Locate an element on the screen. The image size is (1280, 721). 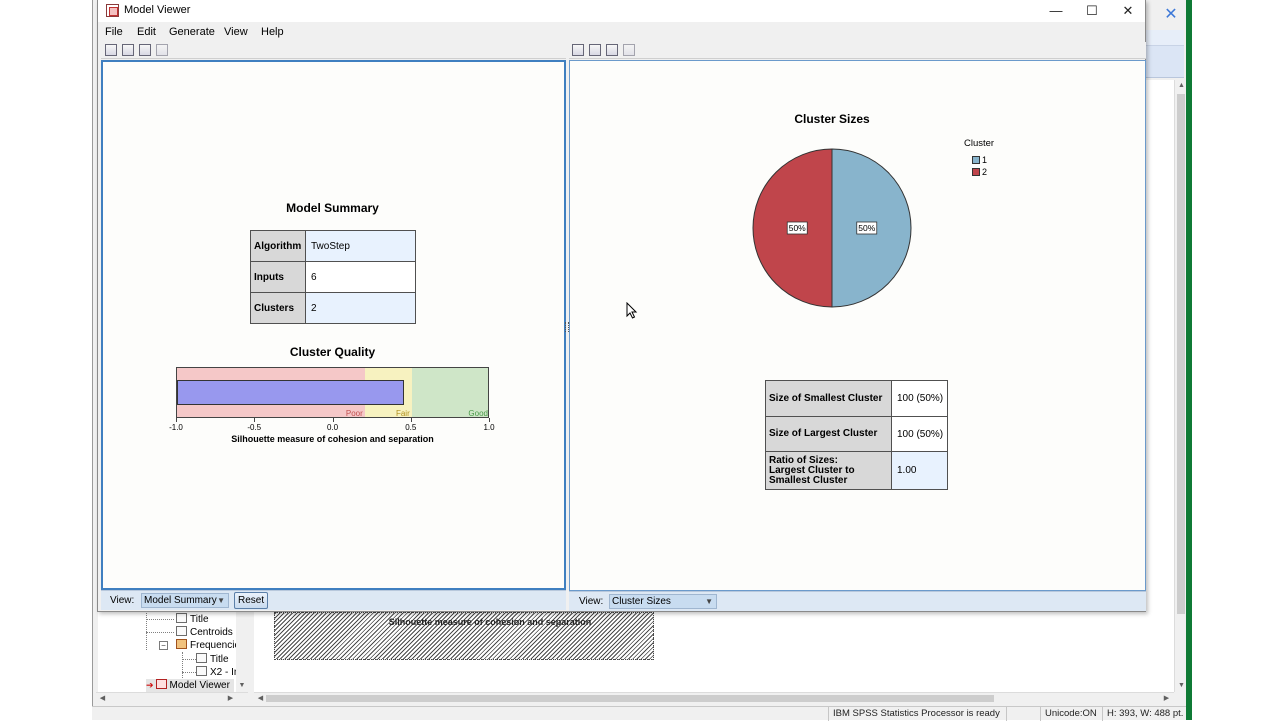
cluster-quality-title: Cluster Quality is located at coordinates (332, 352).